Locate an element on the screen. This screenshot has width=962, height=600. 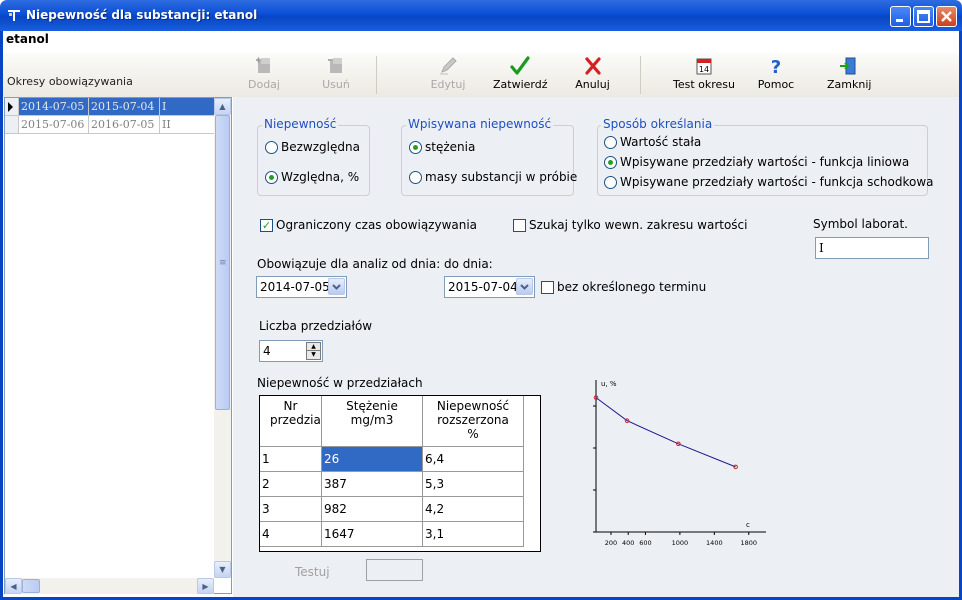
periods-label: Okresy obowiązywania is located at coordinates (70, 81).